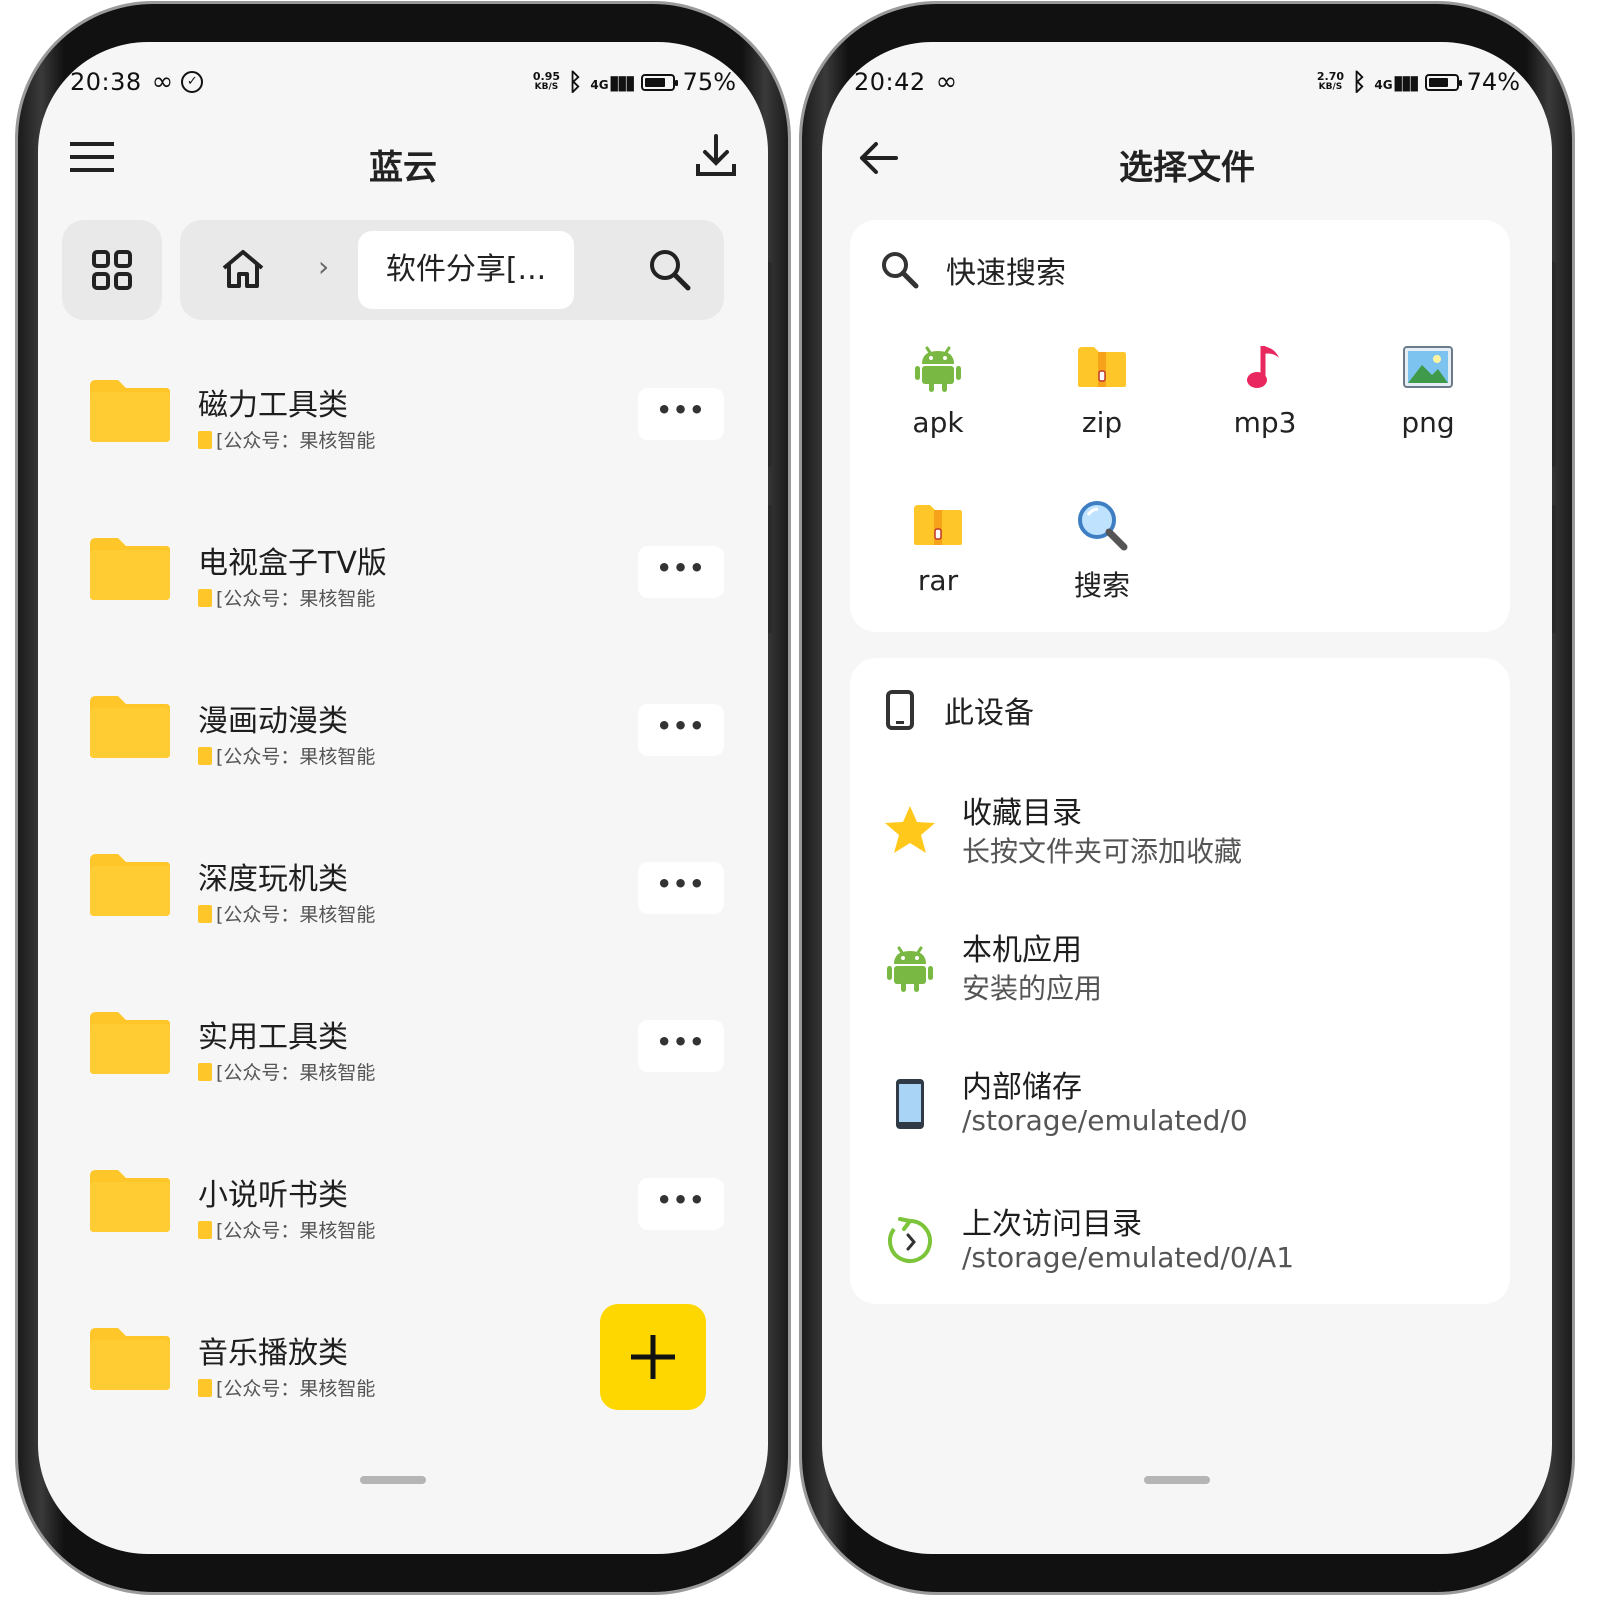 This screenshot has height=1600, width=1616. I want to click on file-type-label: 搜索, so click(1101, 585).